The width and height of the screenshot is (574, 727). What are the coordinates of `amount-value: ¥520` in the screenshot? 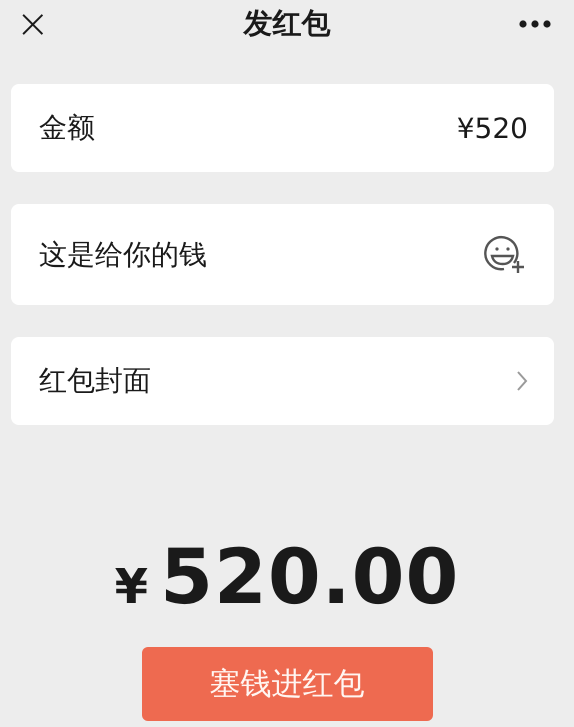 It's located at (492, 128).